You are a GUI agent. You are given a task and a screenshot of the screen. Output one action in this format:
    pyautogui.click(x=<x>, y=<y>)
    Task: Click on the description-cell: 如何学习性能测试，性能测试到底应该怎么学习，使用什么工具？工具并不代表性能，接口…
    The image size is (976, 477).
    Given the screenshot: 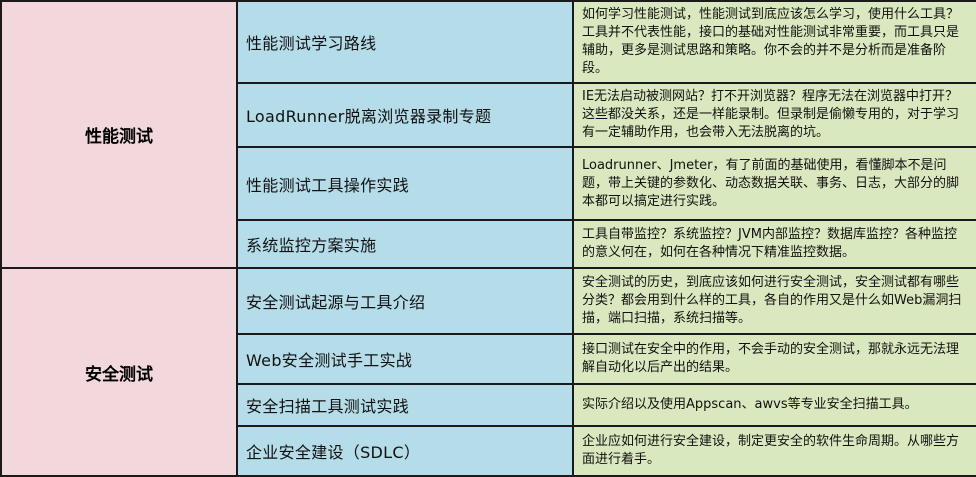 What is the action you would take?
    pyautogui.click(x=774, y=42)
    